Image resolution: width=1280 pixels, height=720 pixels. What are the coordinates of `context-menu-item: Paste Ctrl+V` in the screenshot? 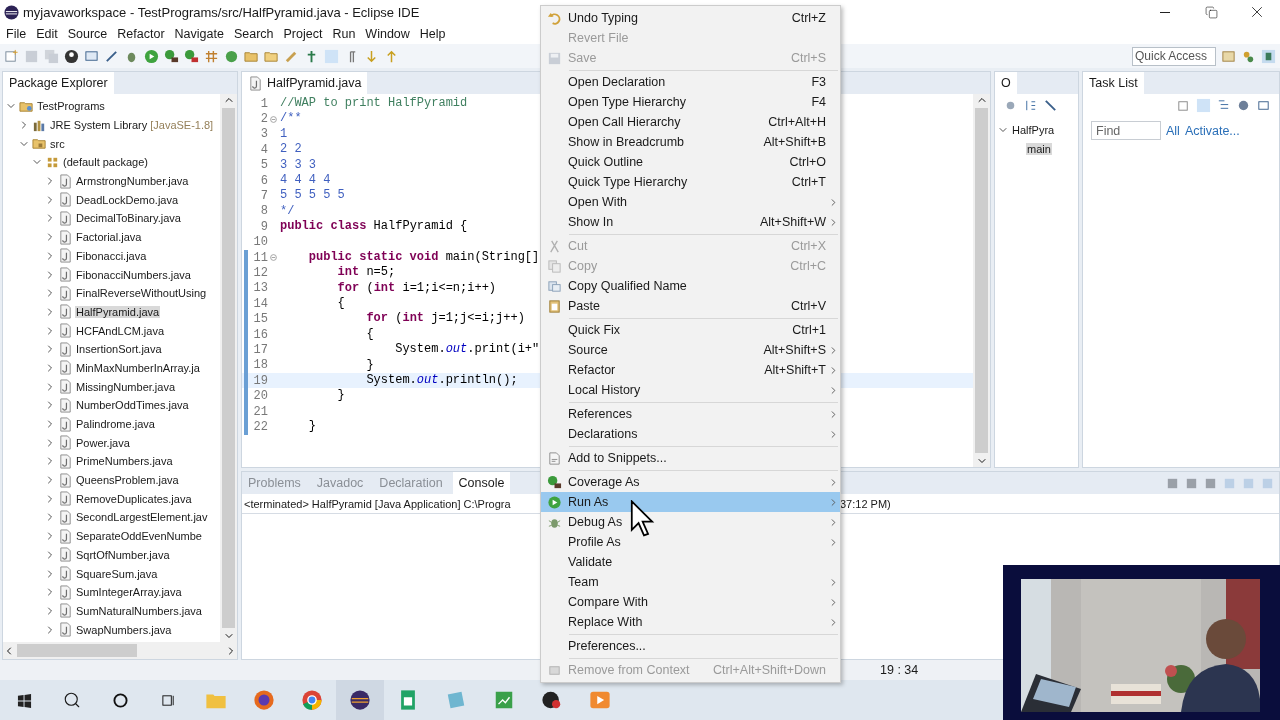 It's located at (690, 306).